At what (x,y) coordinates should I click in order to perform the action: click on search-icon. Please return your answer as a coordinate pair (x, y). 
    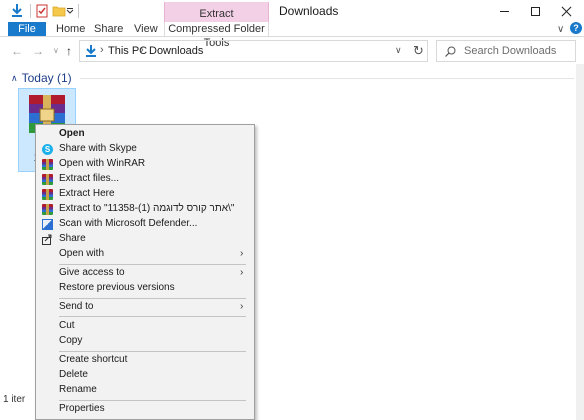
    Looking at the image, I should click on (450, 51).